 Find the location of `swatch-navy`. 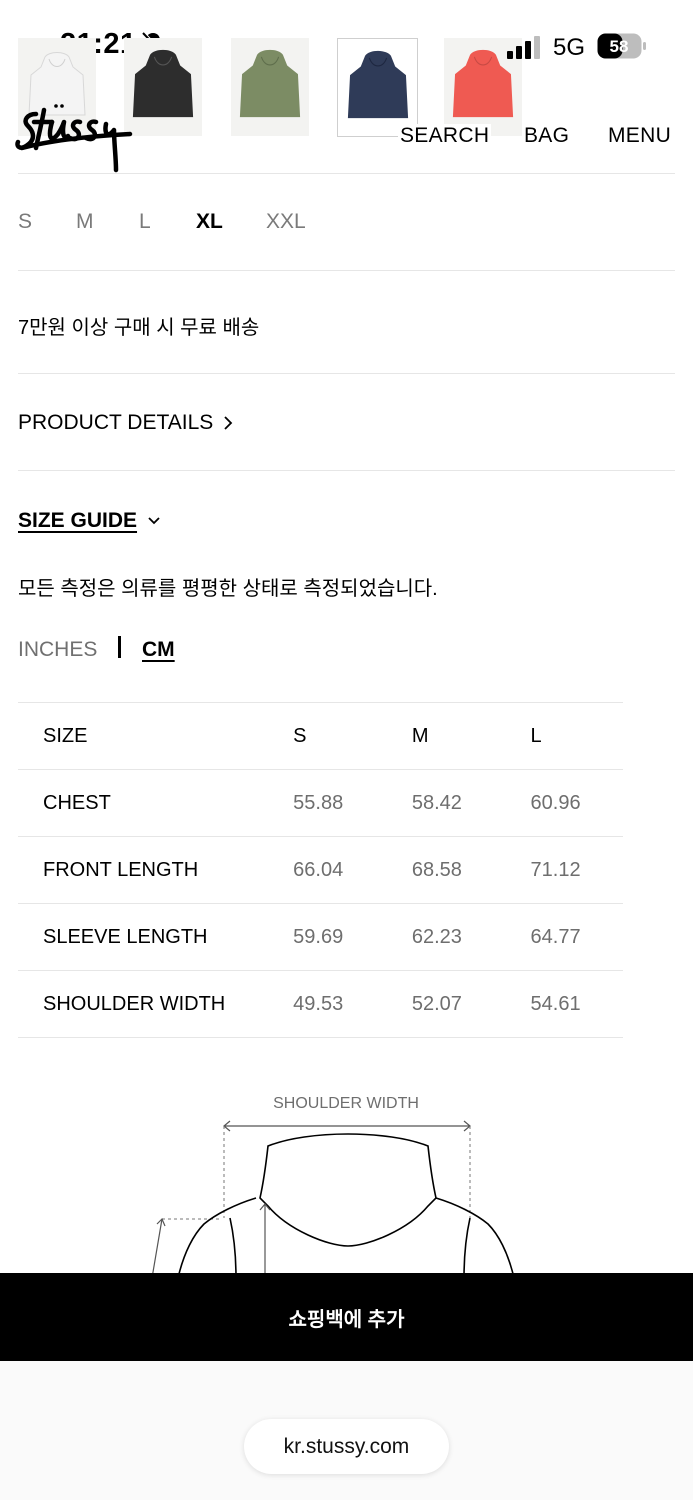

swatch-navy is located at coordinates (377, 87).